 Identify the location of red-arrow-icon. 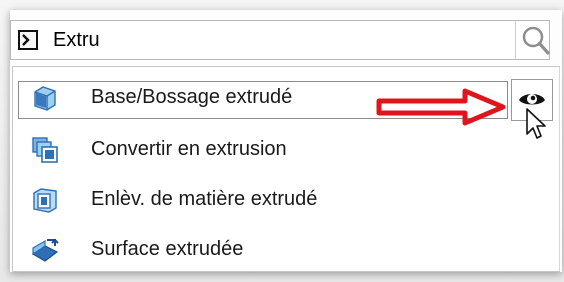
(441, 107).